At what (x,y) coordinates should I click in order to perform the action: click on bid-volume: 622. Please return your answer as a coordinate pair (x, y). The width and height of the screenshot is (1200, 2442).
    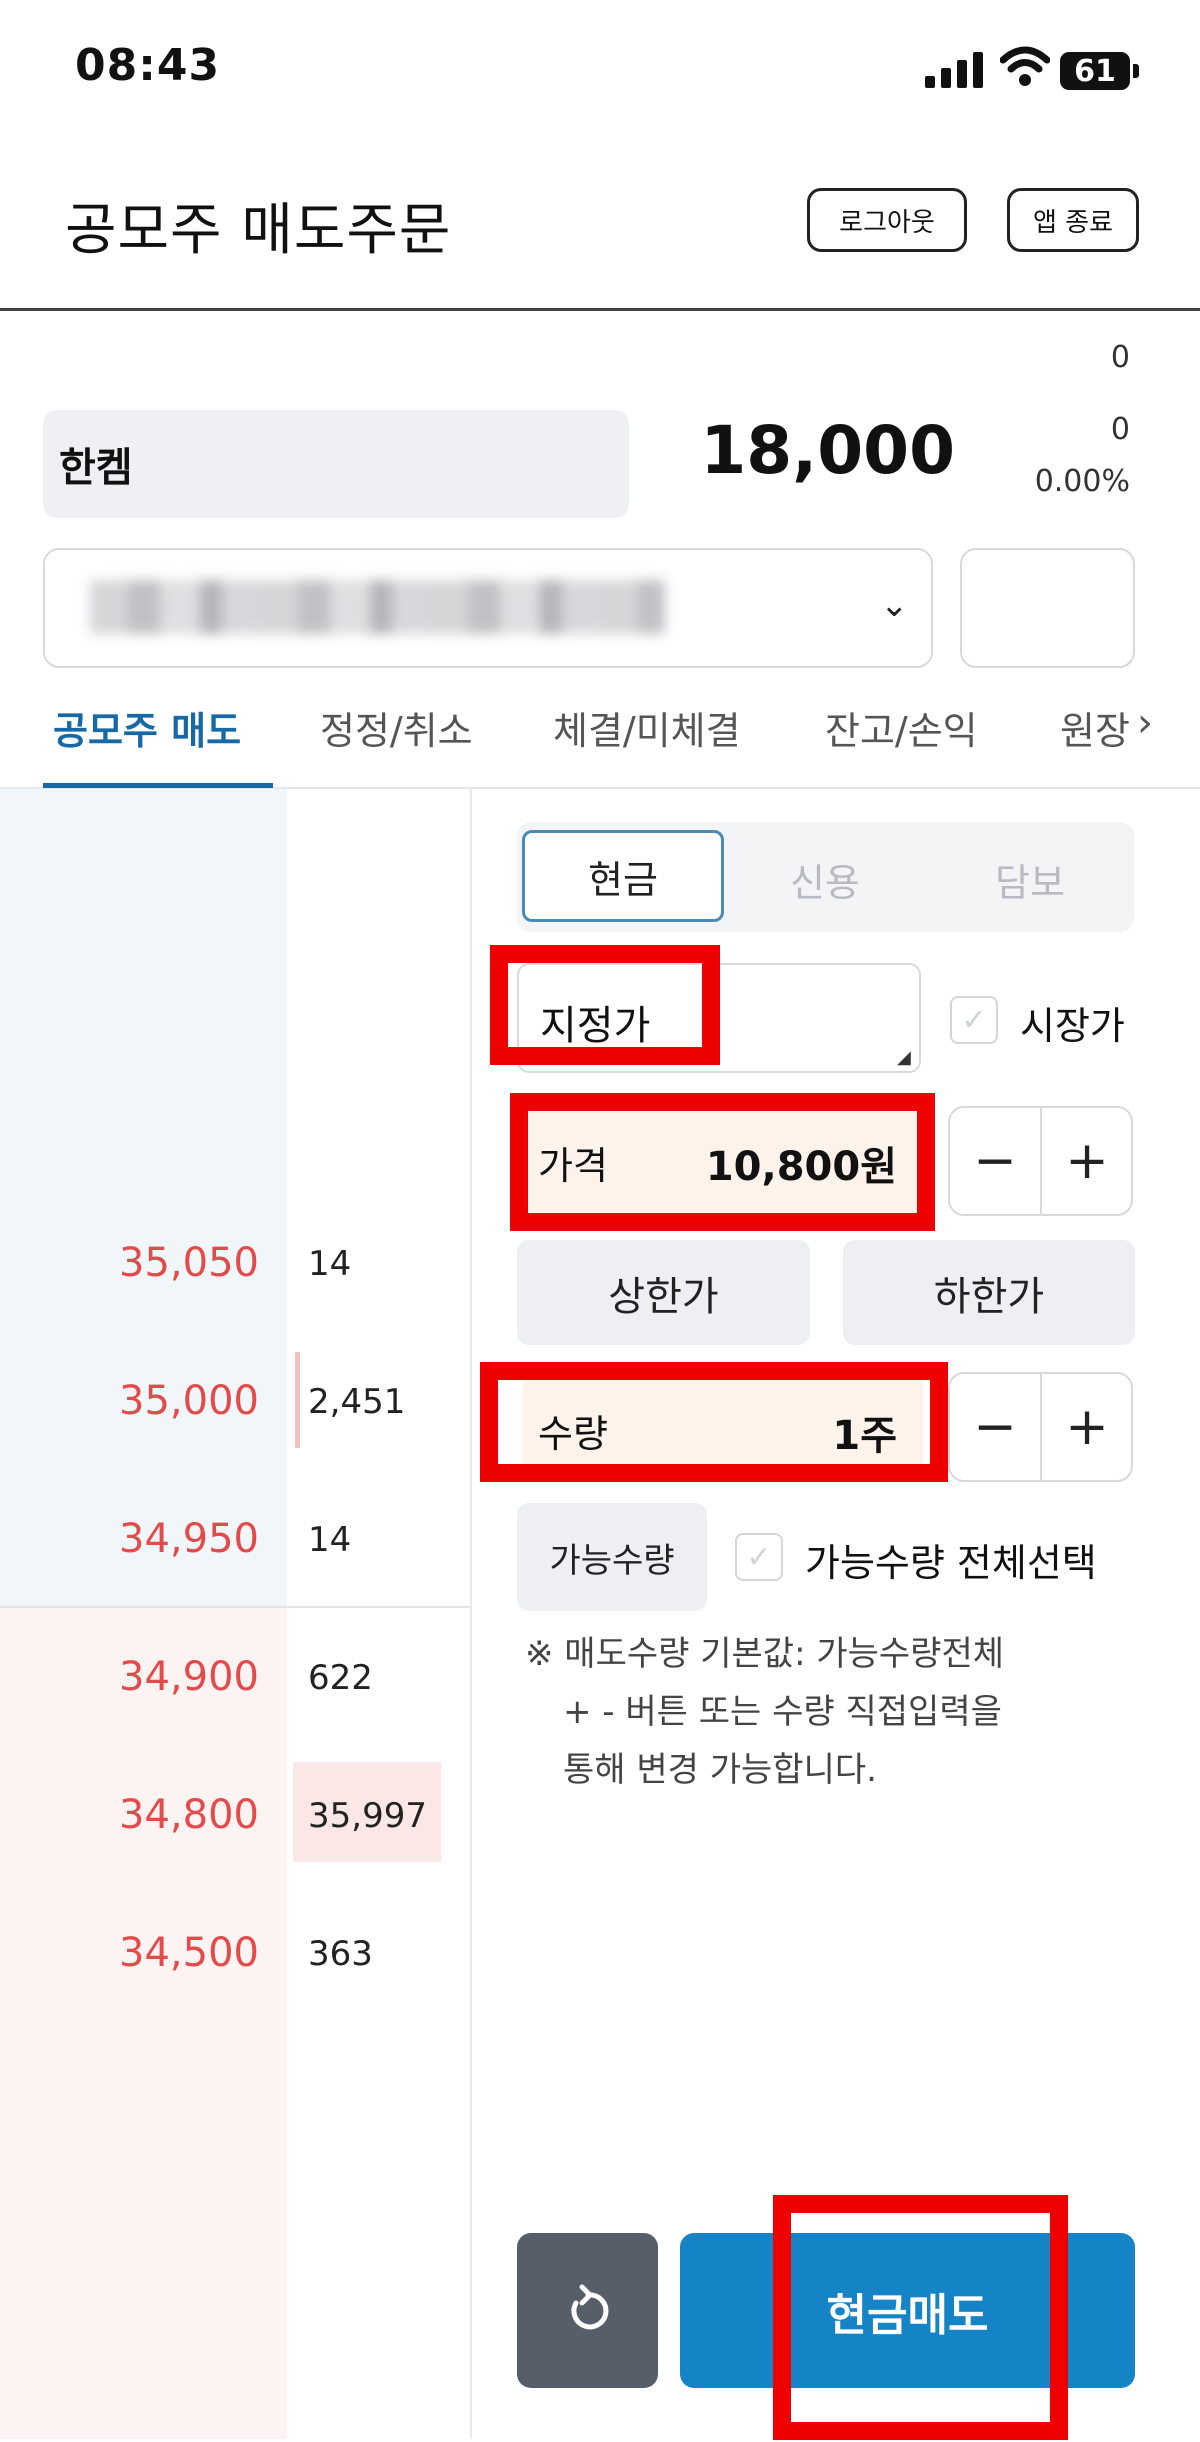
    Looking at the image, I should click on (340, 1678).